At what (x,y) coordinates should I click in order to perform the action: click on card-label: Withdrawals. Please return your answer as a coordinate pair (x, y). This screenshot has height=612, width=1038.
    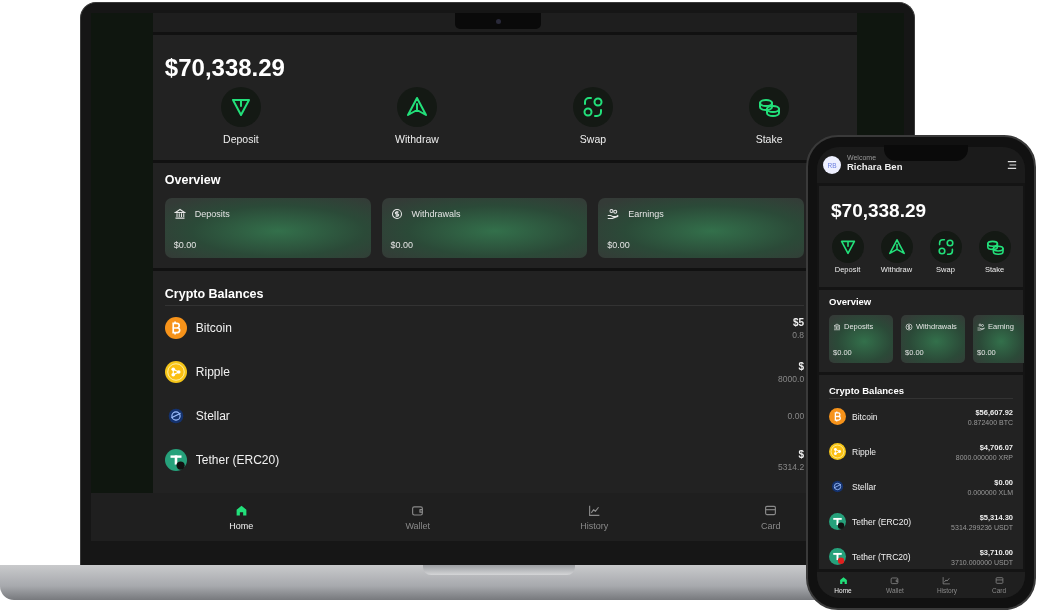
    Looking at the image, I should click on (436, 214).